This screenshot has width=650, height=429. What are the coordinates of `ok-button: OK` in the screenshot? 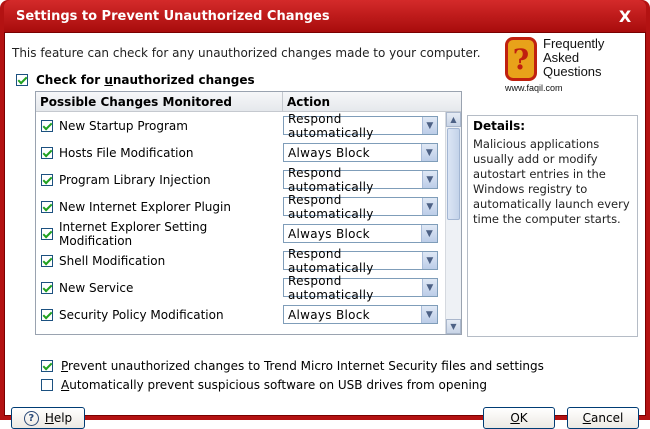 It's located at (519, 418).